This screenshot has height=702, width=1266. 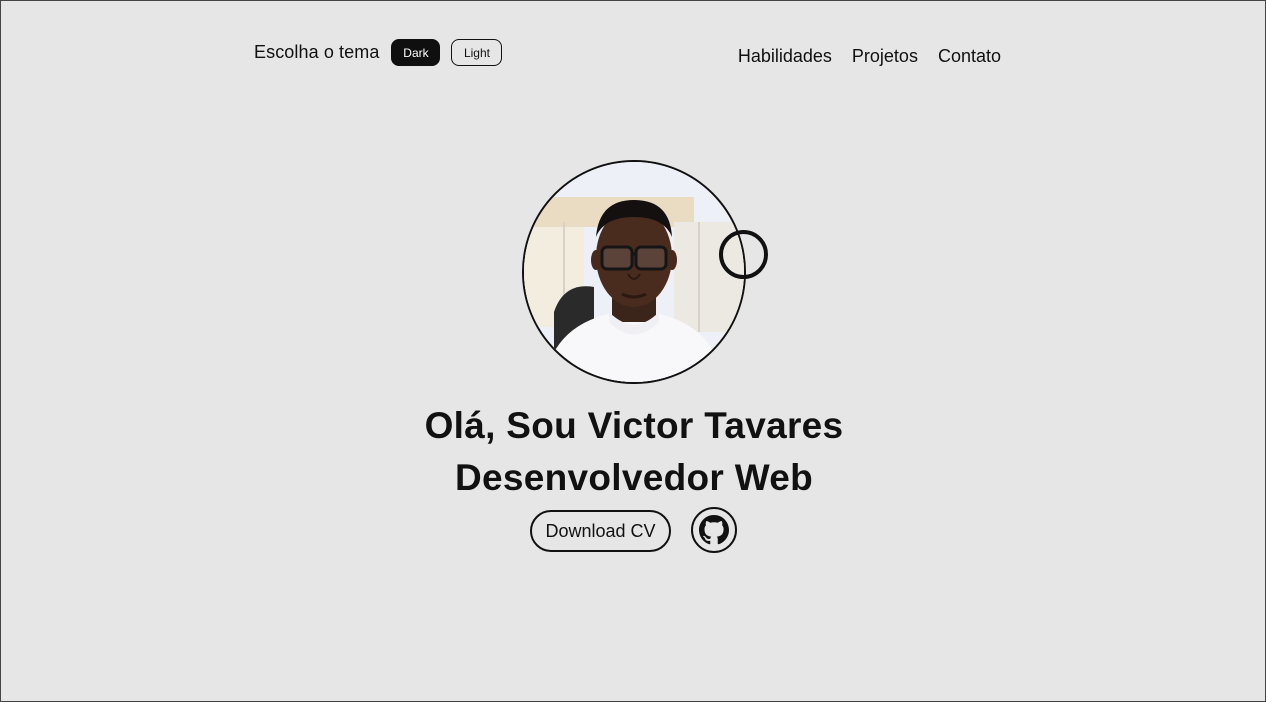 I want to click on profile-avatar, so click(x=634, y=272).